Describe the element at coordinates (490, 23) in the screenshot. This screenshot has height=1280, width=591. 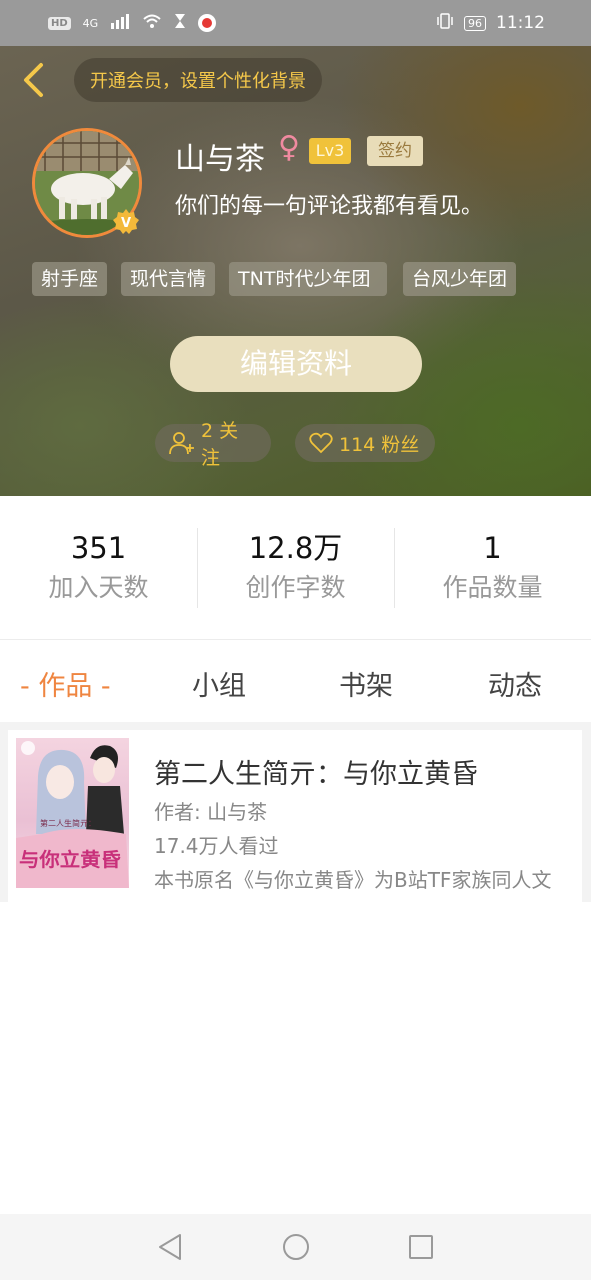
I see `status-right: 96 11:12` at that location.